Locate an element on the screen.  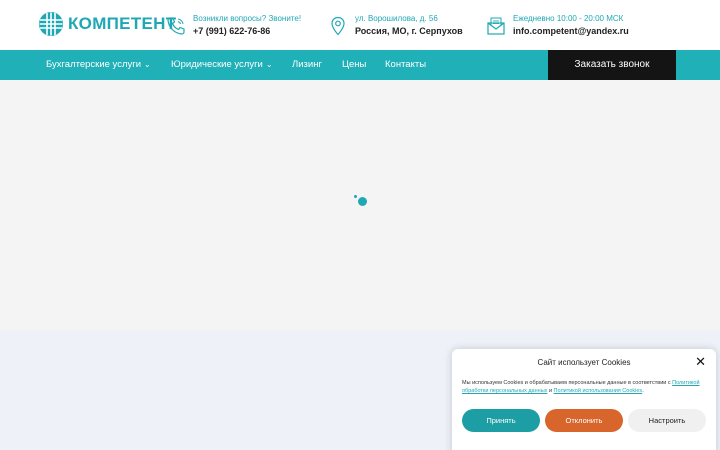
nav-item-label: Юридические услуги is located at coordinates (217, 64).